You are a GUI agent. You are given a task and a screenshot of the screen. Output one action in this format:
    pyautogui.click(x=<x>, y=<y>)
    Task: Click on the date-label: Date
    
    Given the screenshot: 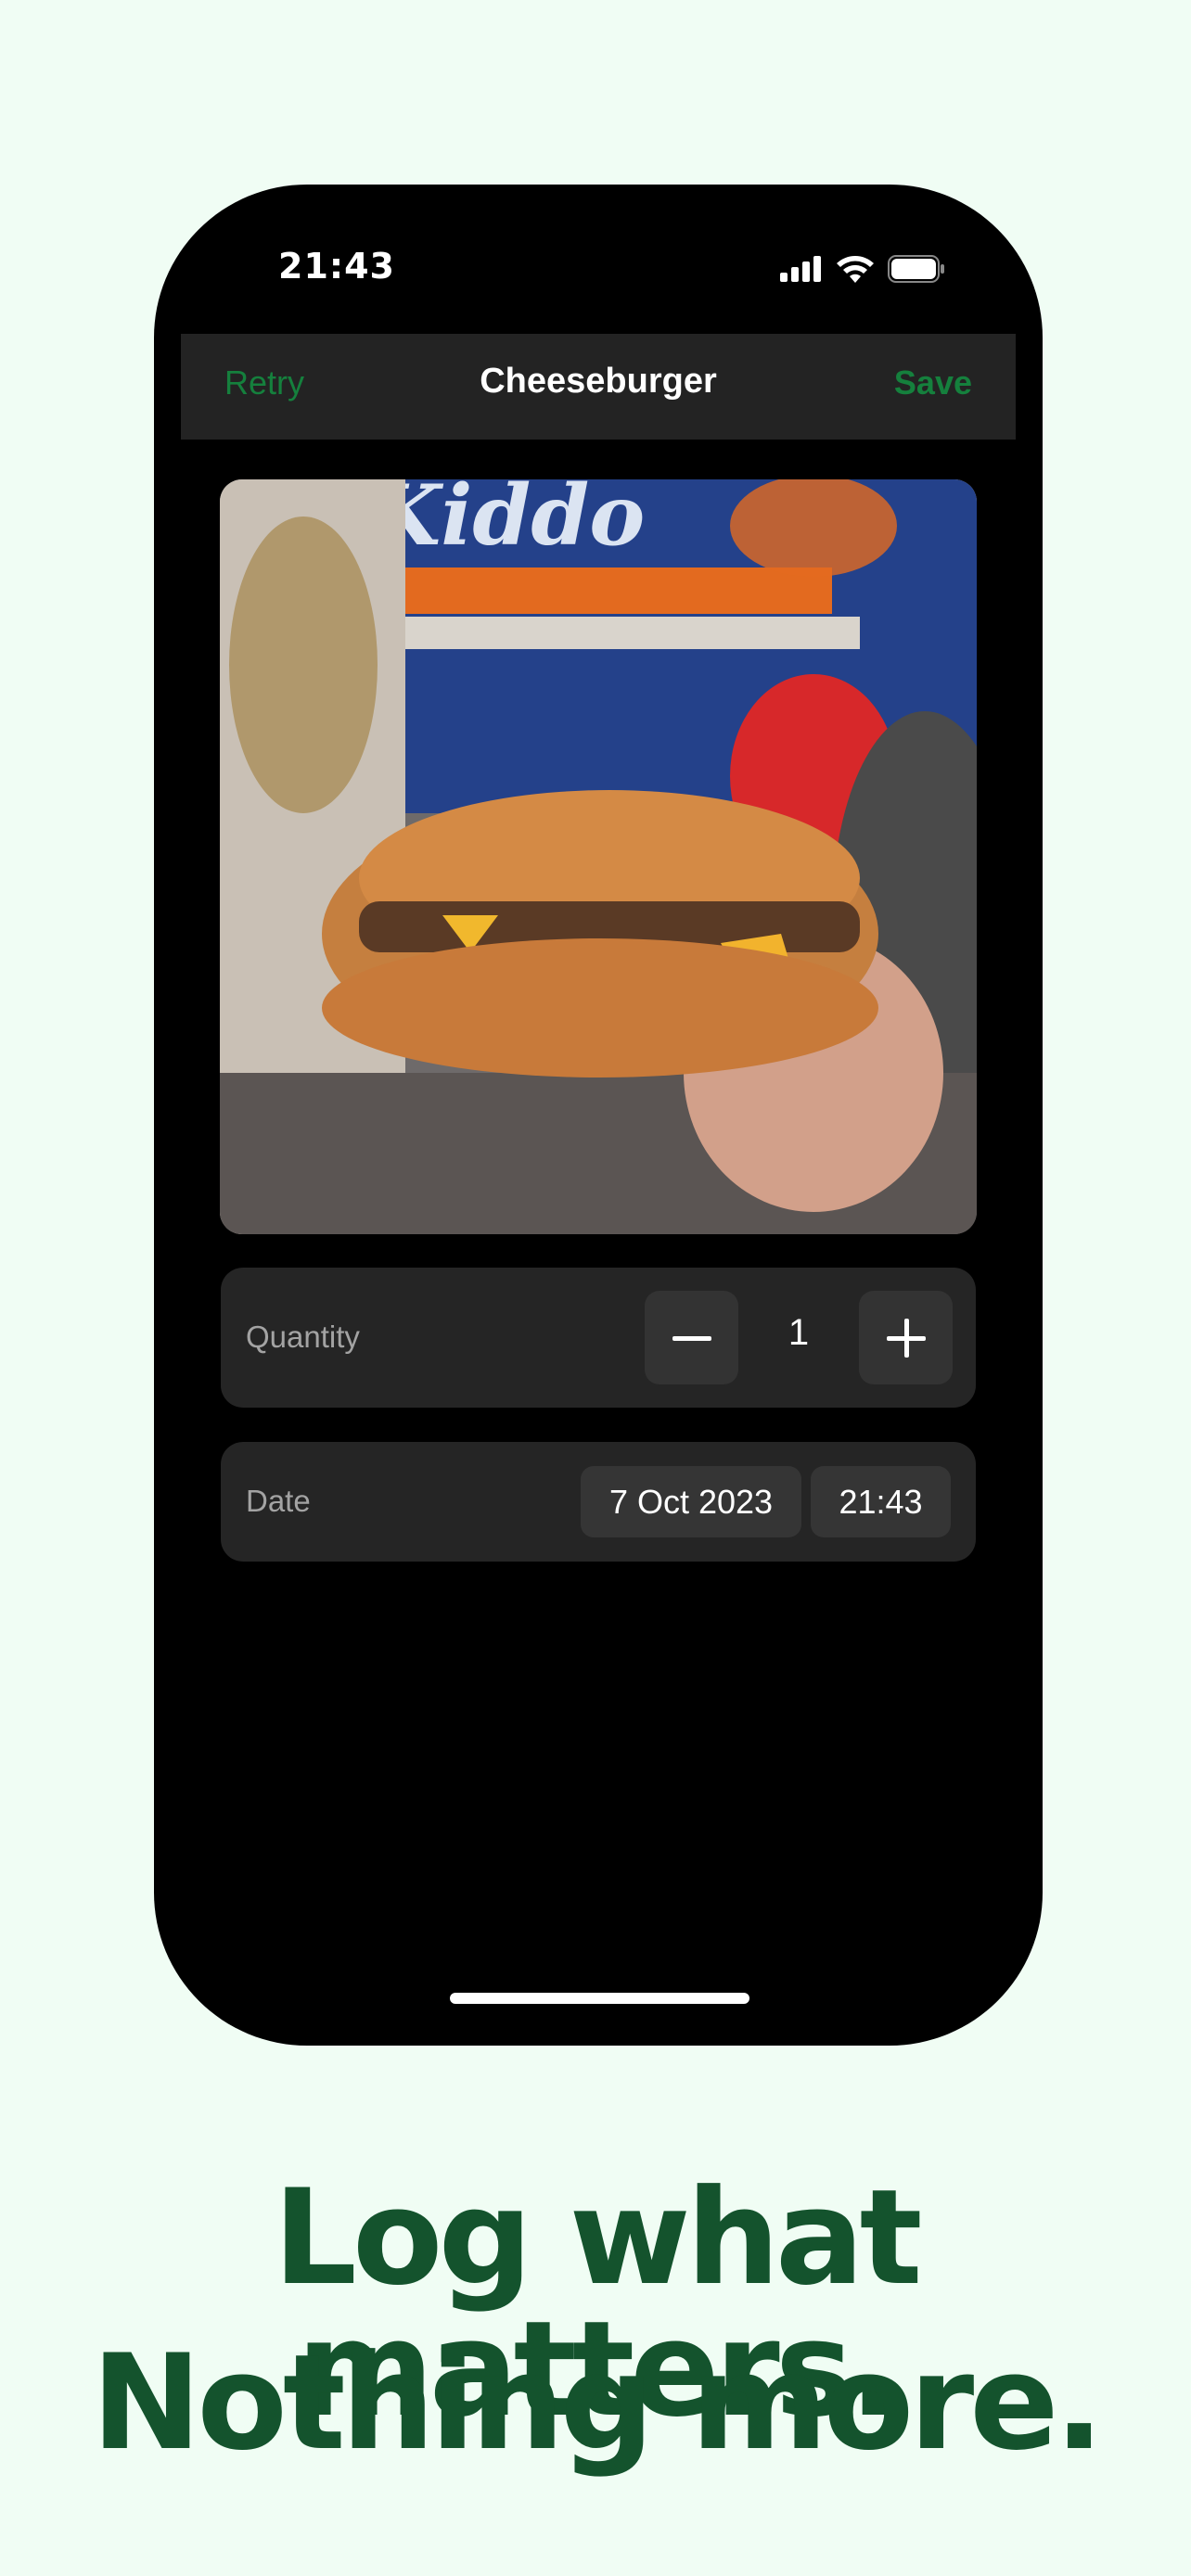 What is the action you would take?
    pyautogui.click(x=278, y=1501)
    